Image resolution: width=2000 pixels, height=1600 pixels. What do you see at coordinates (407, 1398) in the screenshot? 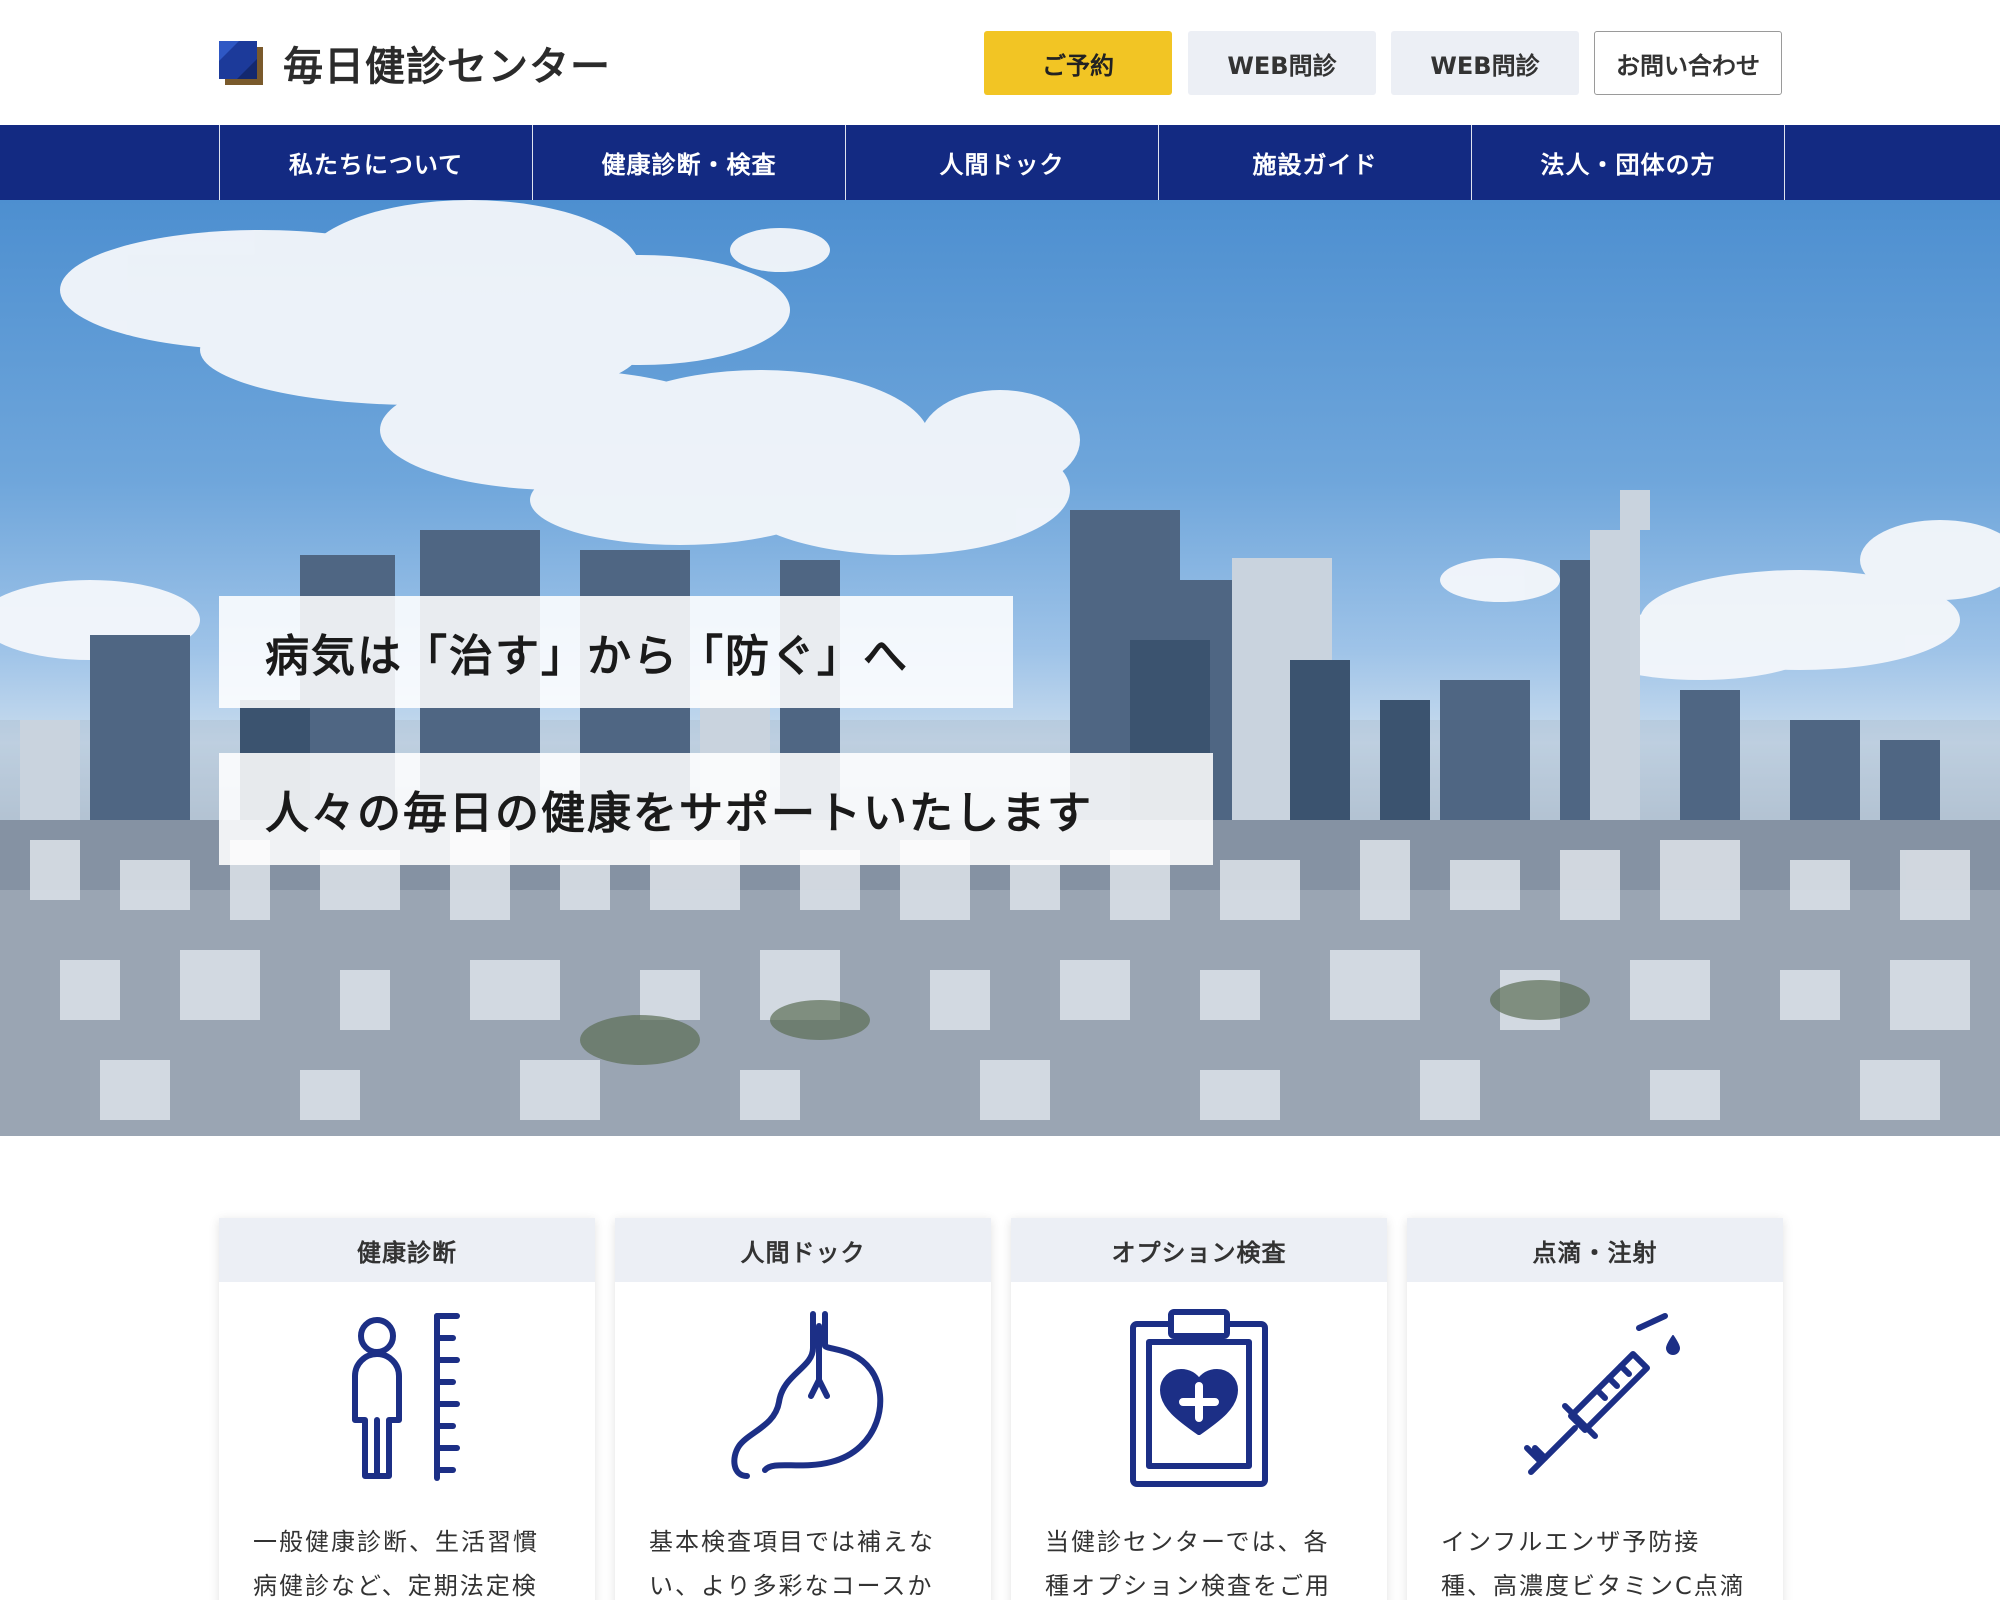
I see `body-measure-icon` at bounding box center [407, 1398].